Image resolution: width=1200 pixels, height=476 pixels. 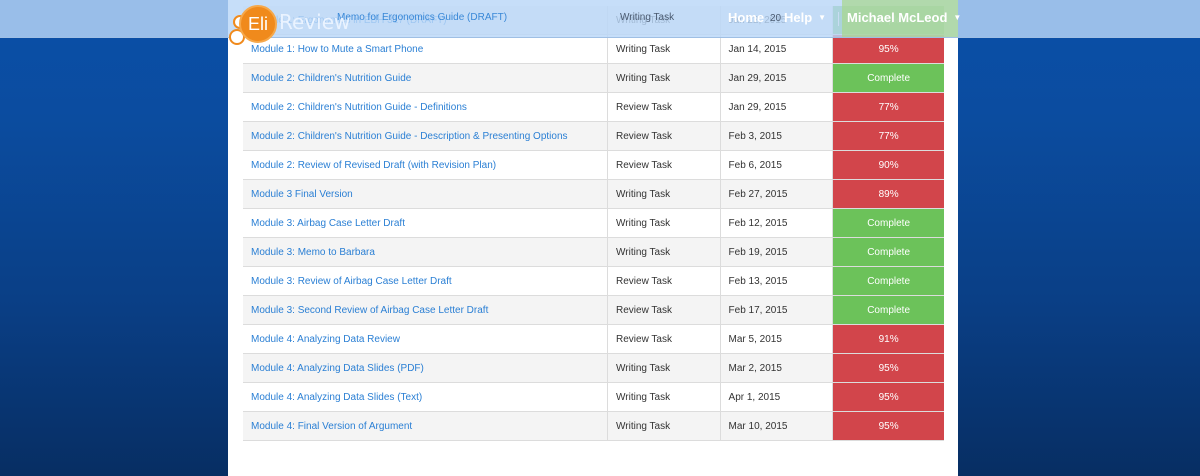 What do you see at coordinates (777, 281) in the screenshot?
I see `task-date: Feb 13, 2015` at bounding box center [777, 281].